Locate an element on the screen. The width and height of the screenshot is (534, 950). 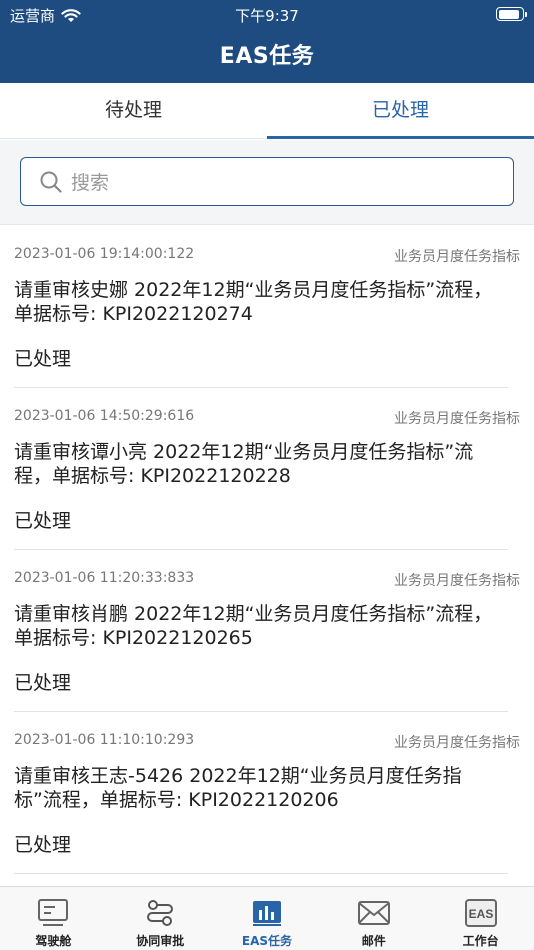
nav-label: 驾驶舱 is located at coordinates (53, 941).